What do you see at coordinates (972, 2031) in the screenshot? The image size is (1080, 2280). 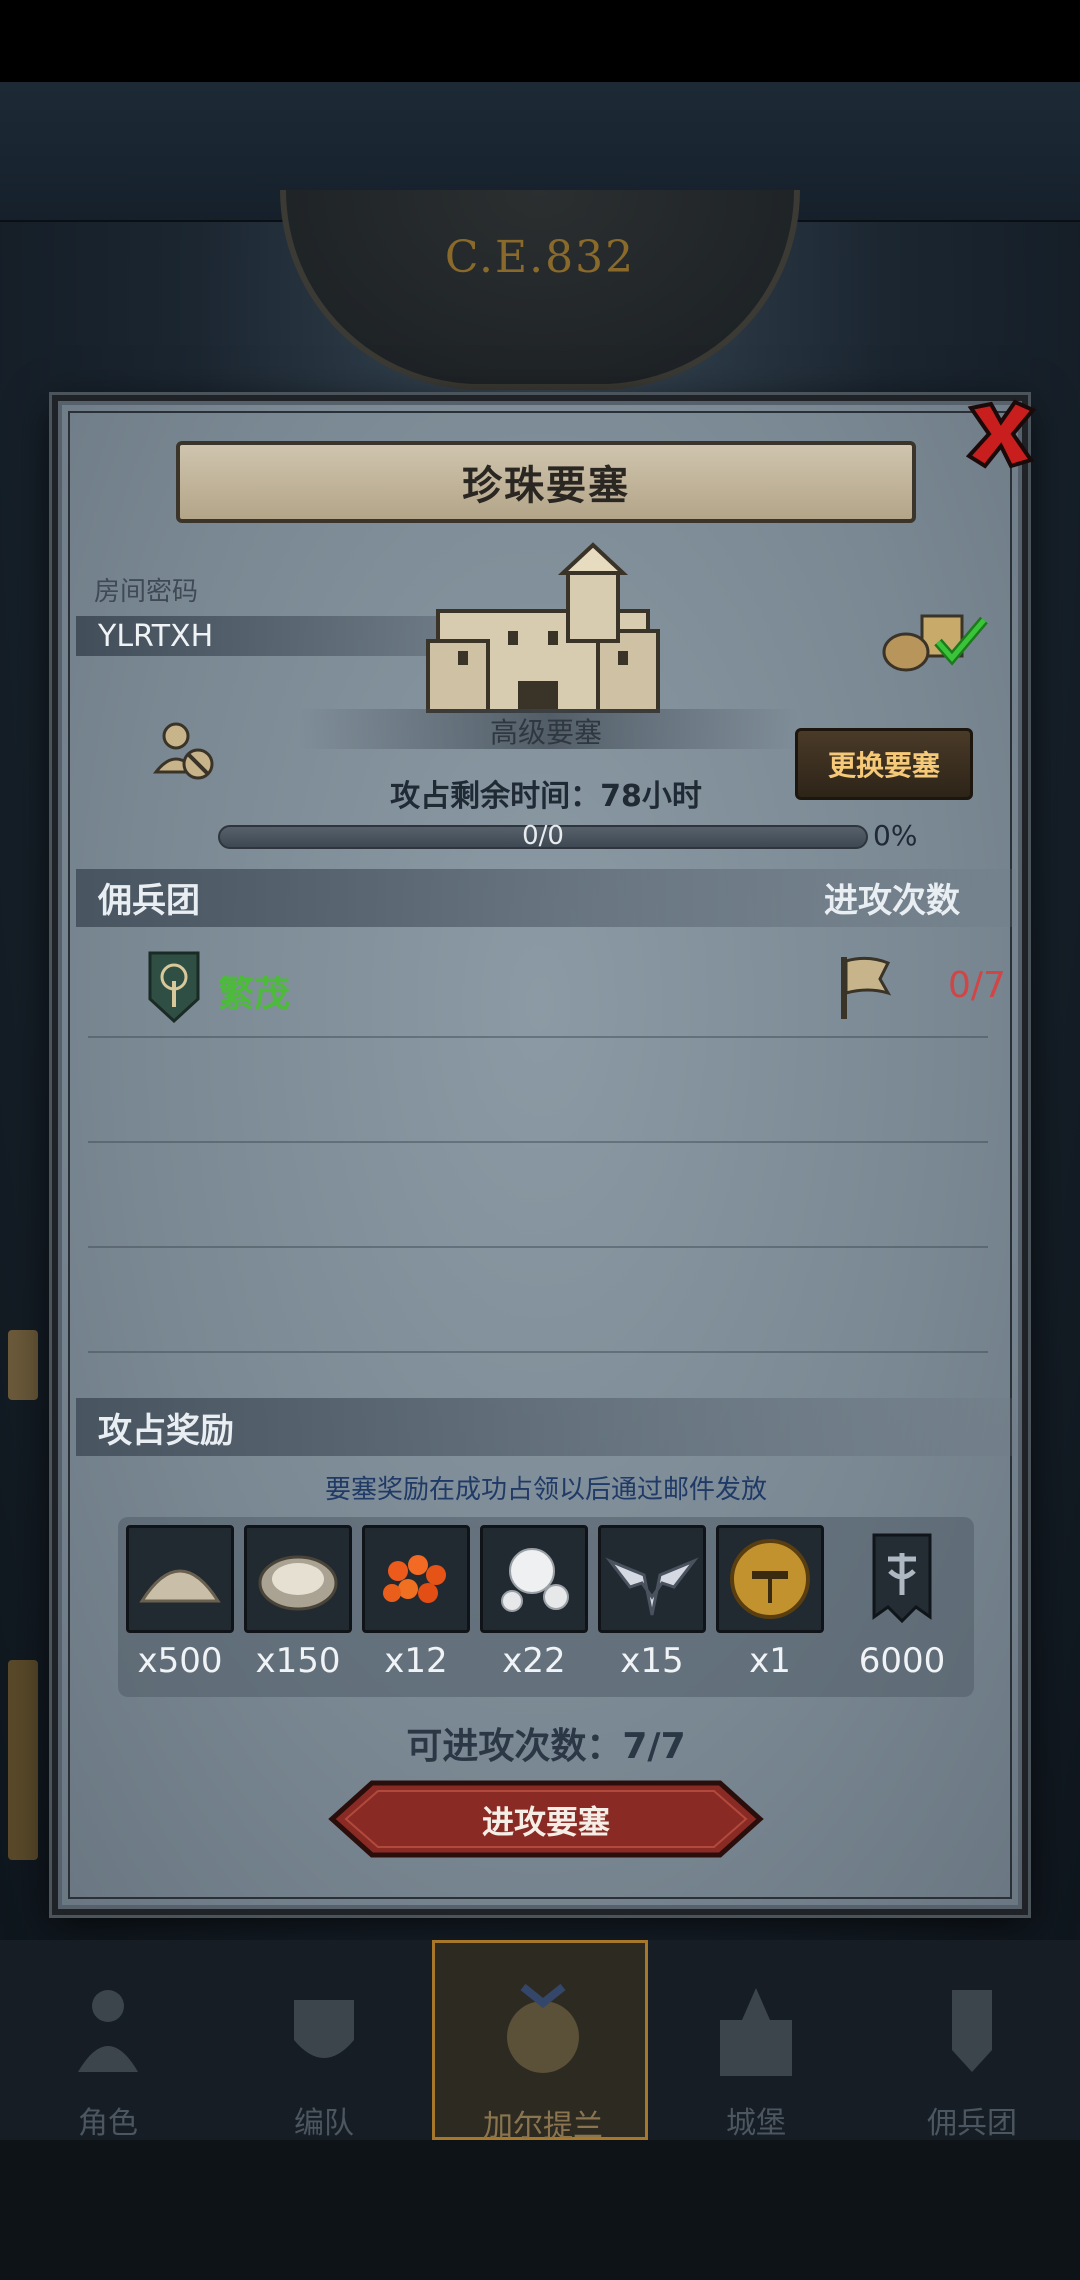 I see `mercenary-icon` at bounding box center [972, 2031].